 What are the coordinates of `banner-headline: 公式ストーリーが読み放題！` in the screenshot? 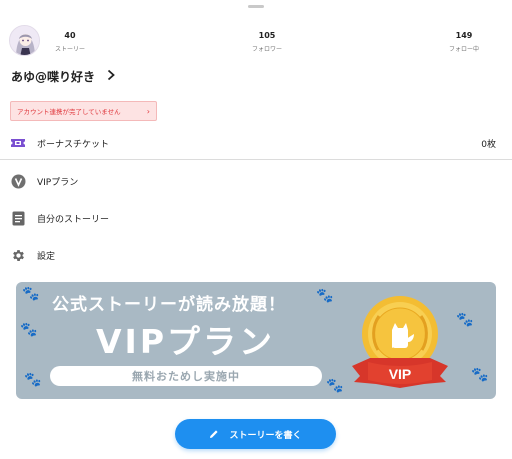 It's located at (169, 305).